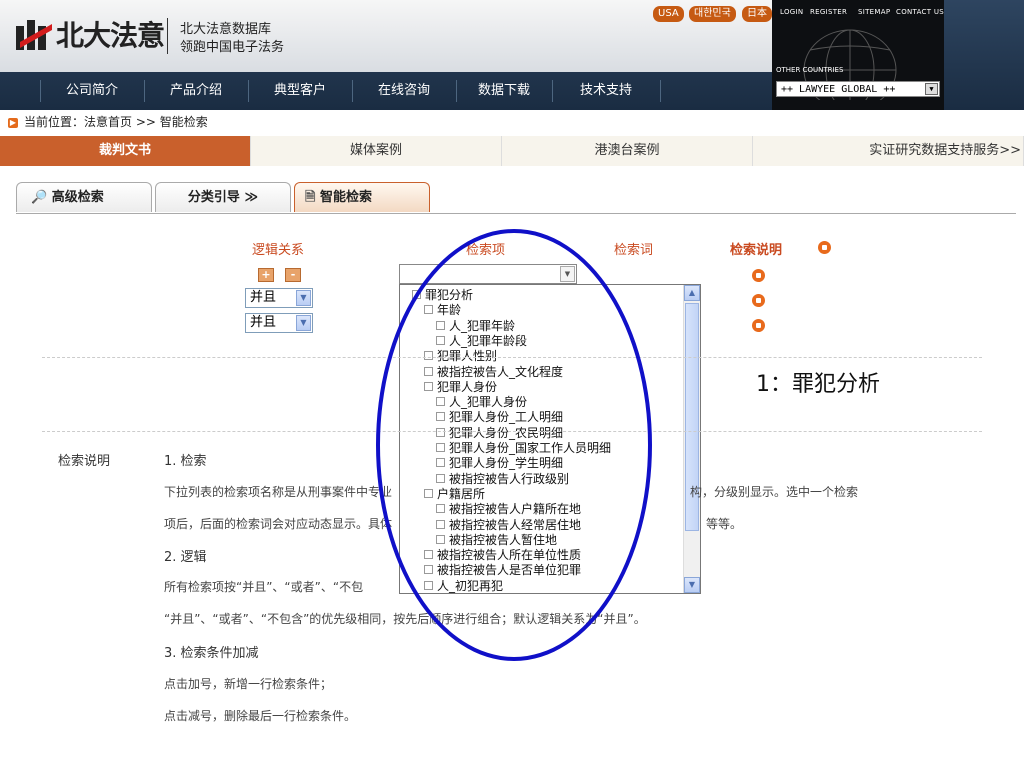 The width and height of the screenshot is (1024, 768). Describe the element at coordinates (888, 151) in the screenshot. I see `tab-empirical-research: 实证研究数据支持服务>>` at that location.